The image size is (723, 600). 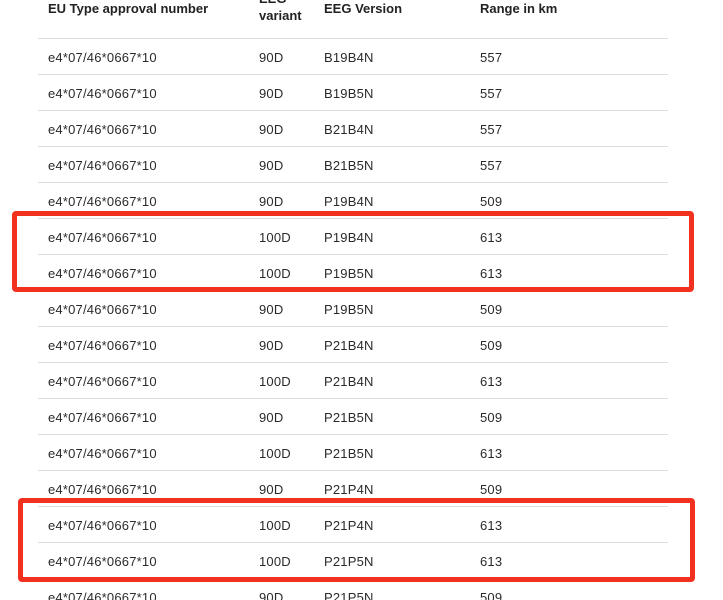 What do you see at coordinates (349, 93) in the screenshot?
I see `cell-eeg-version: B19B5N` at bounding box center [349, 93].